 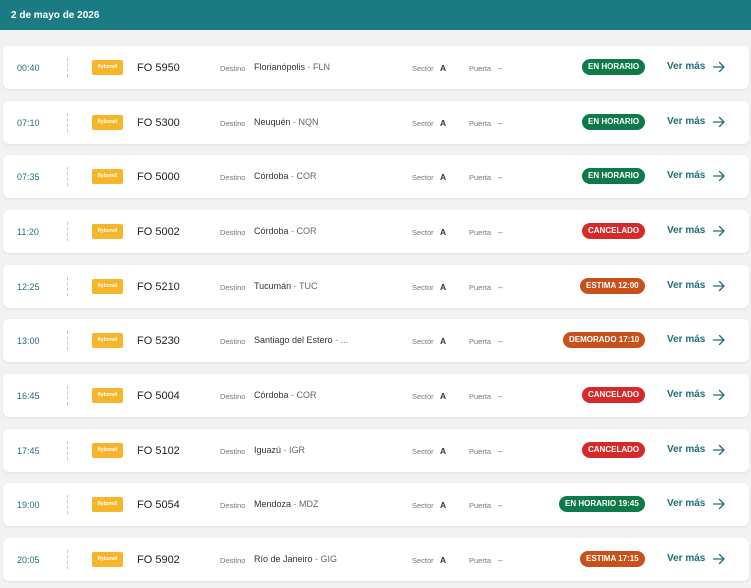 I want to click on departure-time: 19:00, so click(x=28, y=505).